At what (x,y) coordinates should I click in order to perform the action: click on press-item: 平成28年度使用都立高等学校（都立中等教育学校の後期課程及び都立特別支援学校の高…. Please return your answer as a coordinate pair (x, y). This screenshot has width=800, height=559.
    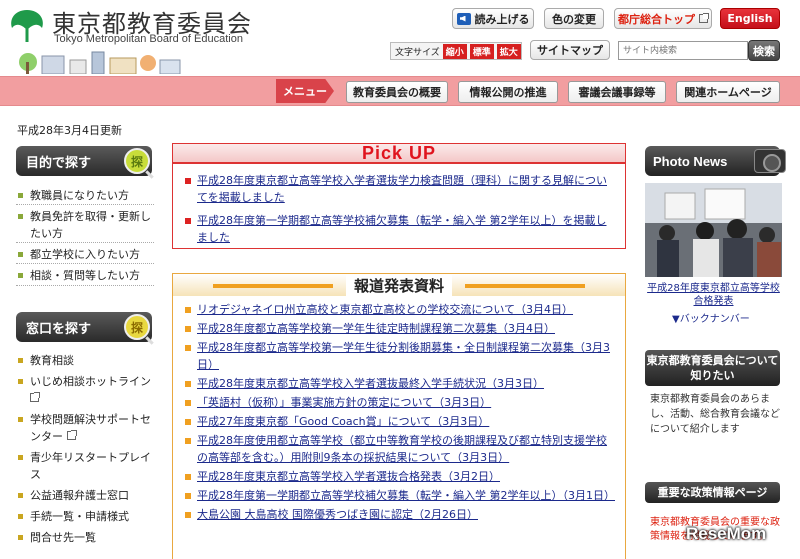
    Looking at the image, I should click on (396, 449).